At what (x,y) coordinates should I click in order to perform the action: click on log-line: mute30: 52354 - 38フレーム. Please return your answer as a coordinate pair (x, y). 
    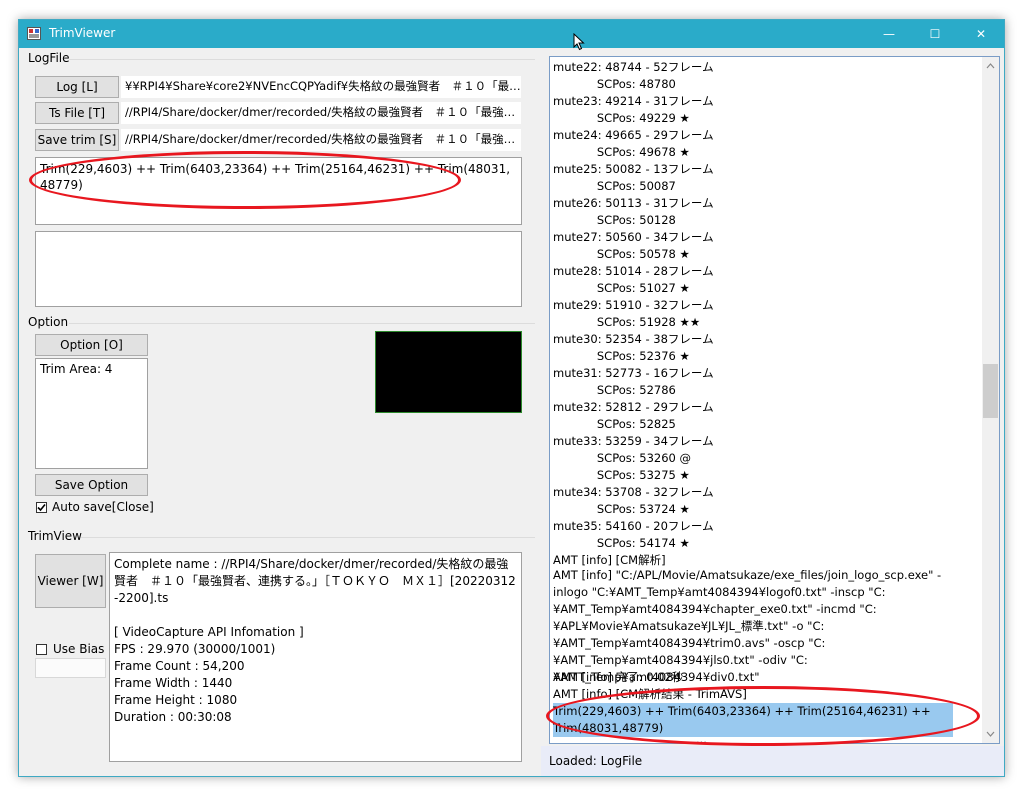
    Looking at the image, I should click on (633, 339).